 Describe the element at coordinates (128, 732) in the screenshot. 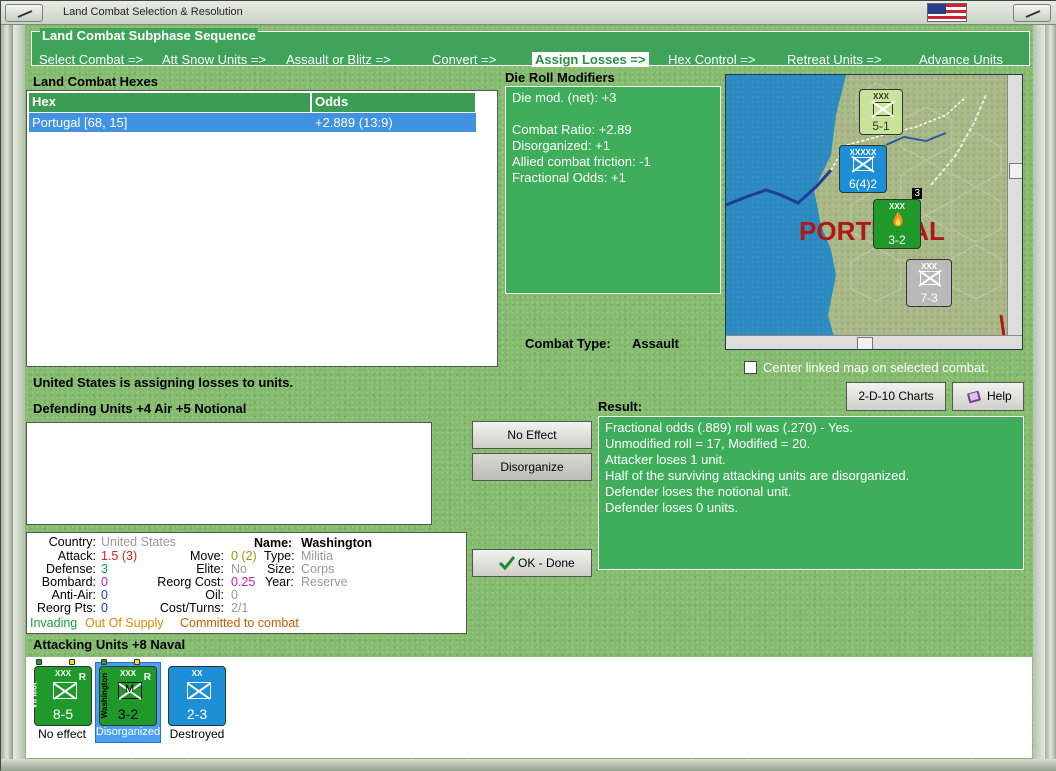

I see `unit-result: Disorganized` at that location.